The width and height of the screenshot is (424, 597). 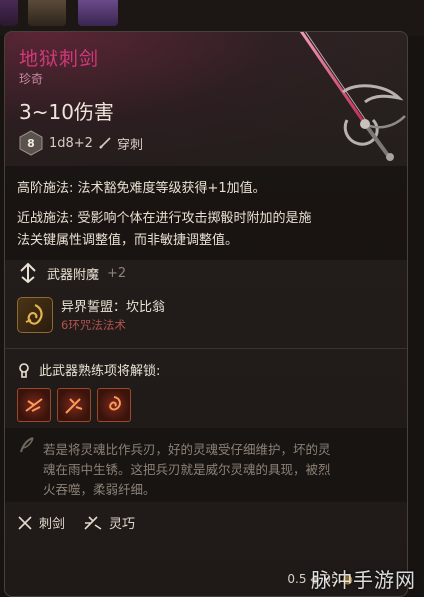 I want to click on spell-level: 6环咒法法术, so click(x=93, y=325).